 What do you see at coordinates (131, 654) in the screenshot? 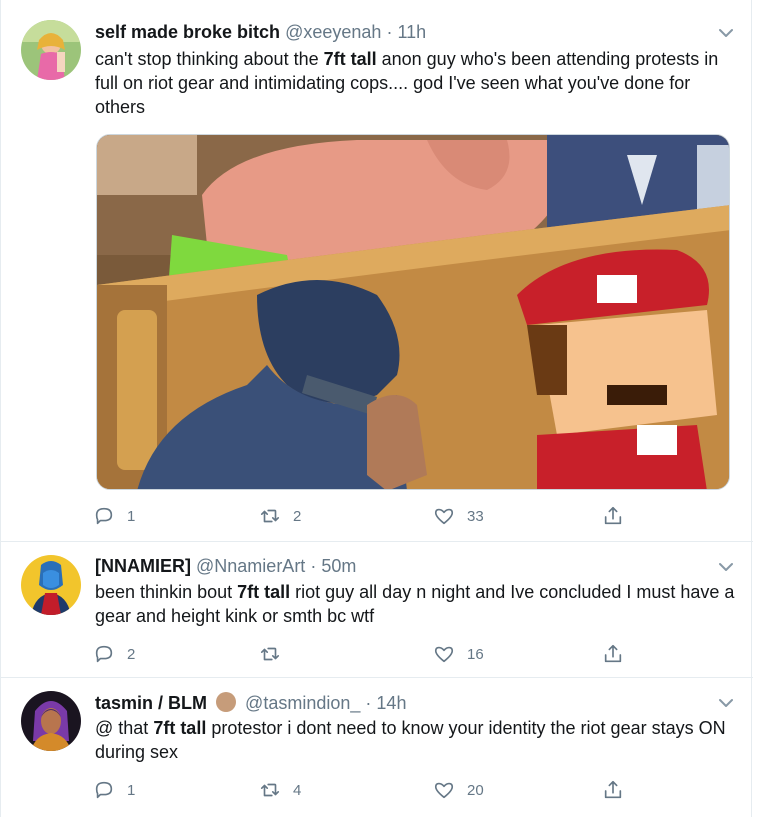
I see `reply-count: 2` at bounding box center [131, 654].